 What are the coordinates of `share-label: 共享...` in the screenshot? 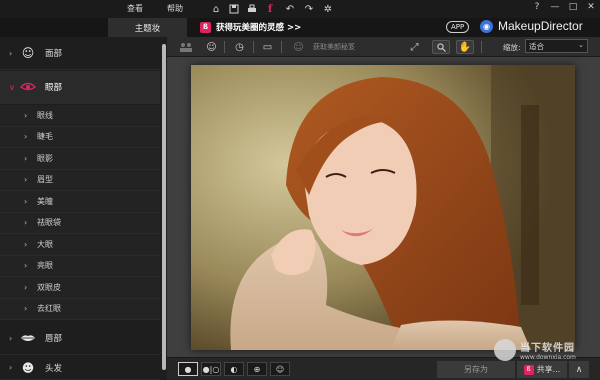 It's located at (548, 369).